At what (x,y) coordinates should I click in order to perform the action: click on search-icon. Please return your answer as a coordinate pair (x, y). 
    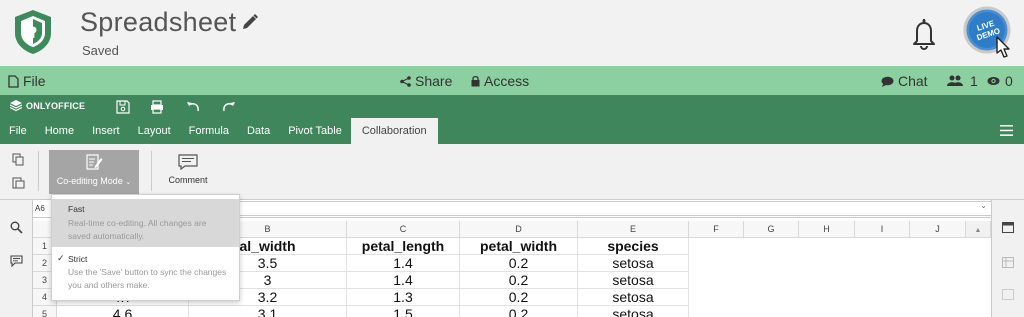
    Looking at the image, I should click on (16, 227).